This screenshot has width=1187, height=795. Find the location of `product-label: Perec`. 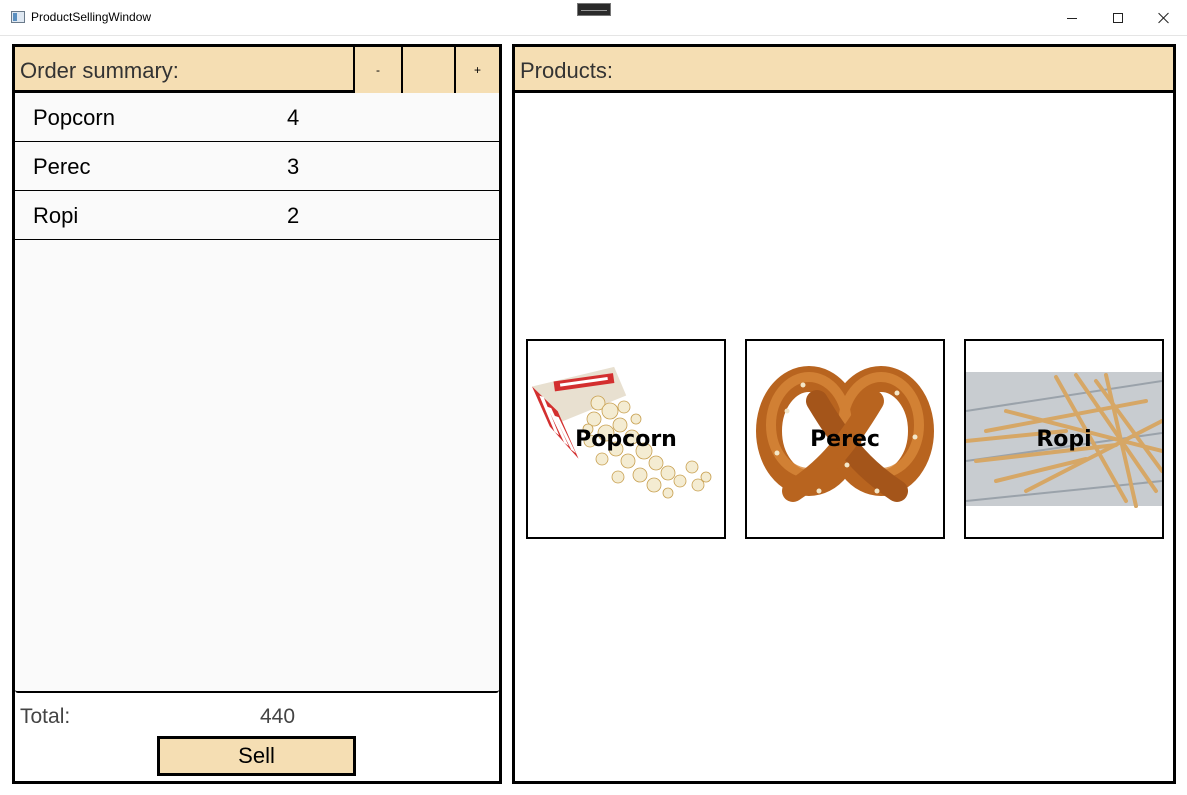

product-label: Perec is located at coordinates (845, 439).